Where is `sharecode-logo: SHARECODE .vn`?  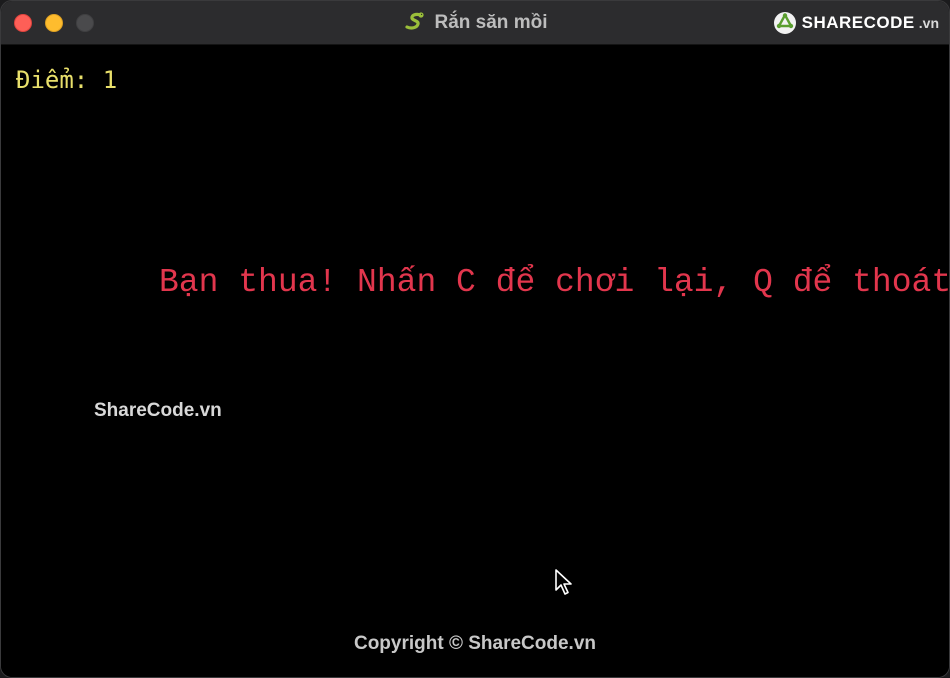 sharecode-logo: SHARECODE .vn is located at coordinates (855, 23).